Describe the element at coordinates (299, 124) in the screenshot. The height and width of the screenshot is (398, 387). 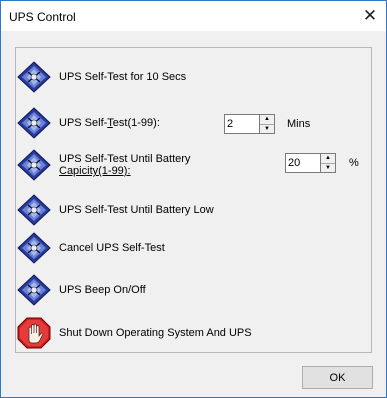
I see `minutes-unit-label: Mins` at that location.